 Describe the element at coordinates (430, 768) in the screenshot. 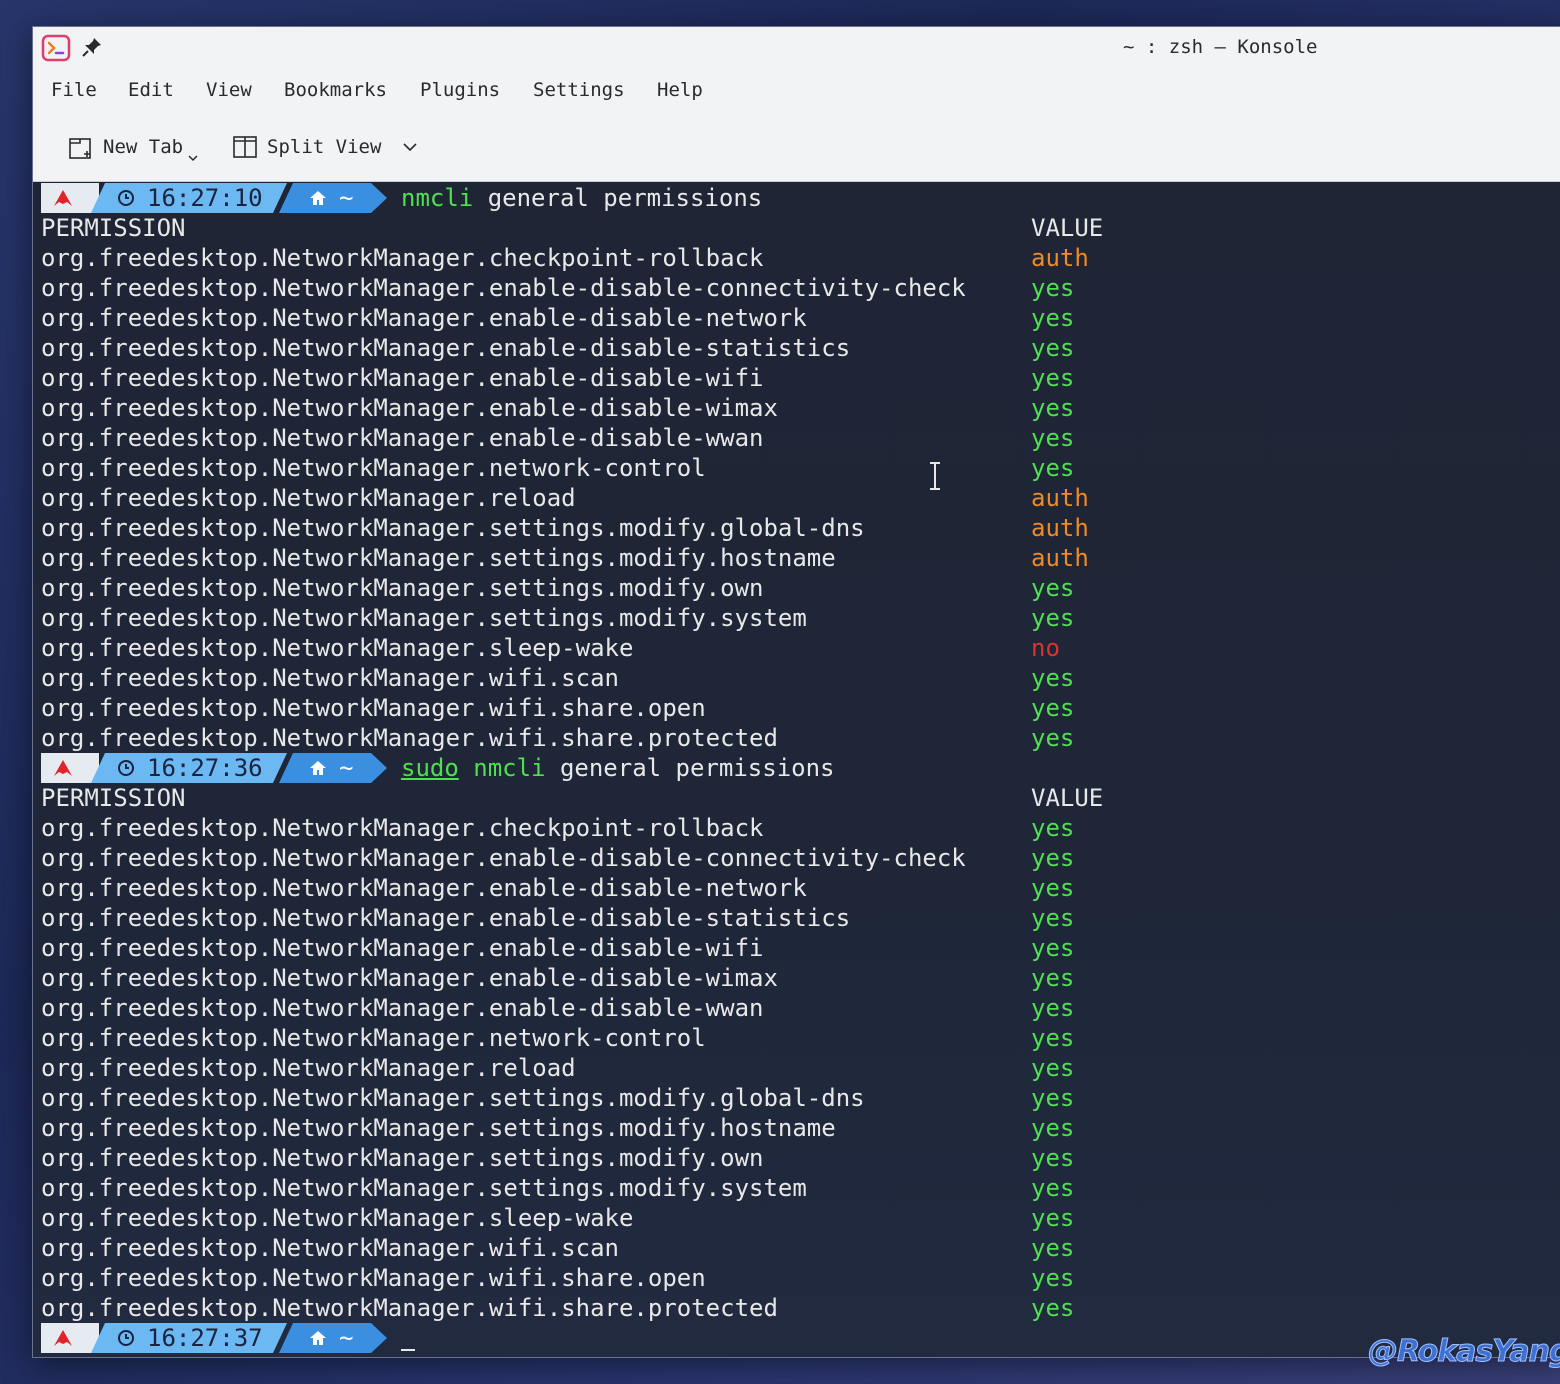

I see `command-sudo: sudo` at that location.